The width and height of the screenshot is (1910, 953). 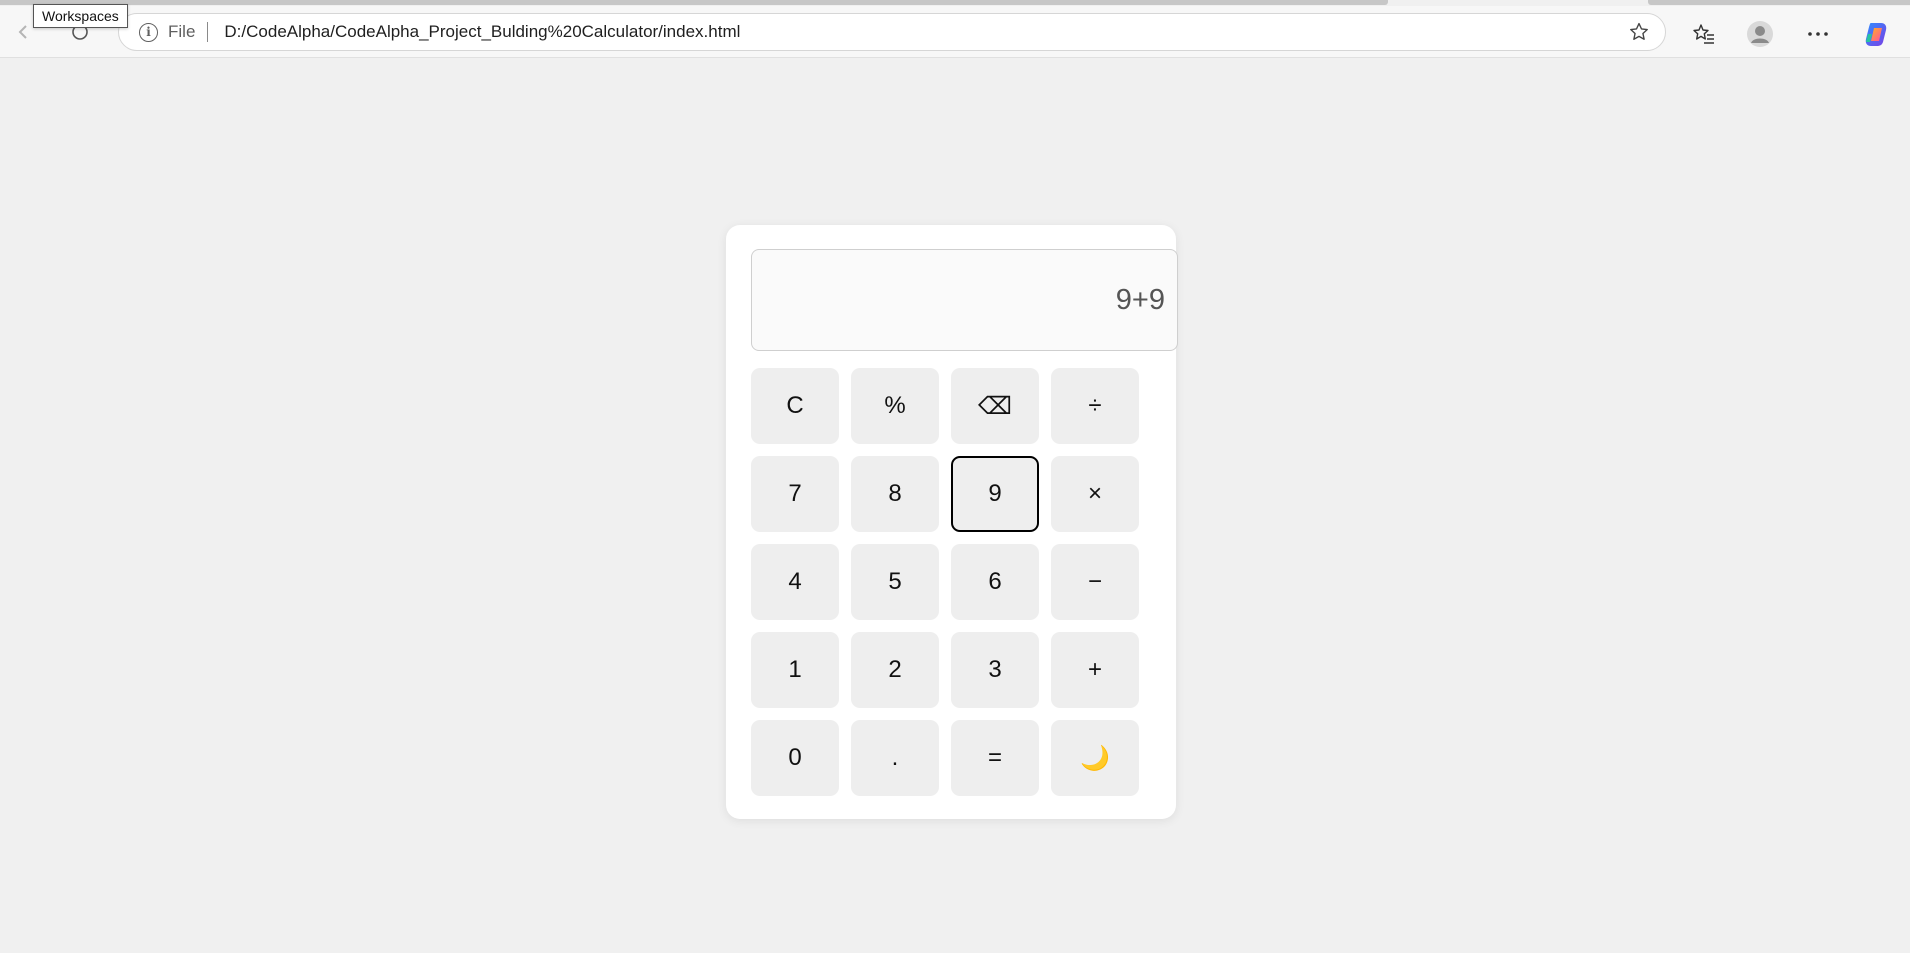 I want to click on digit-6-button: 6, so click(x=995, y=582).